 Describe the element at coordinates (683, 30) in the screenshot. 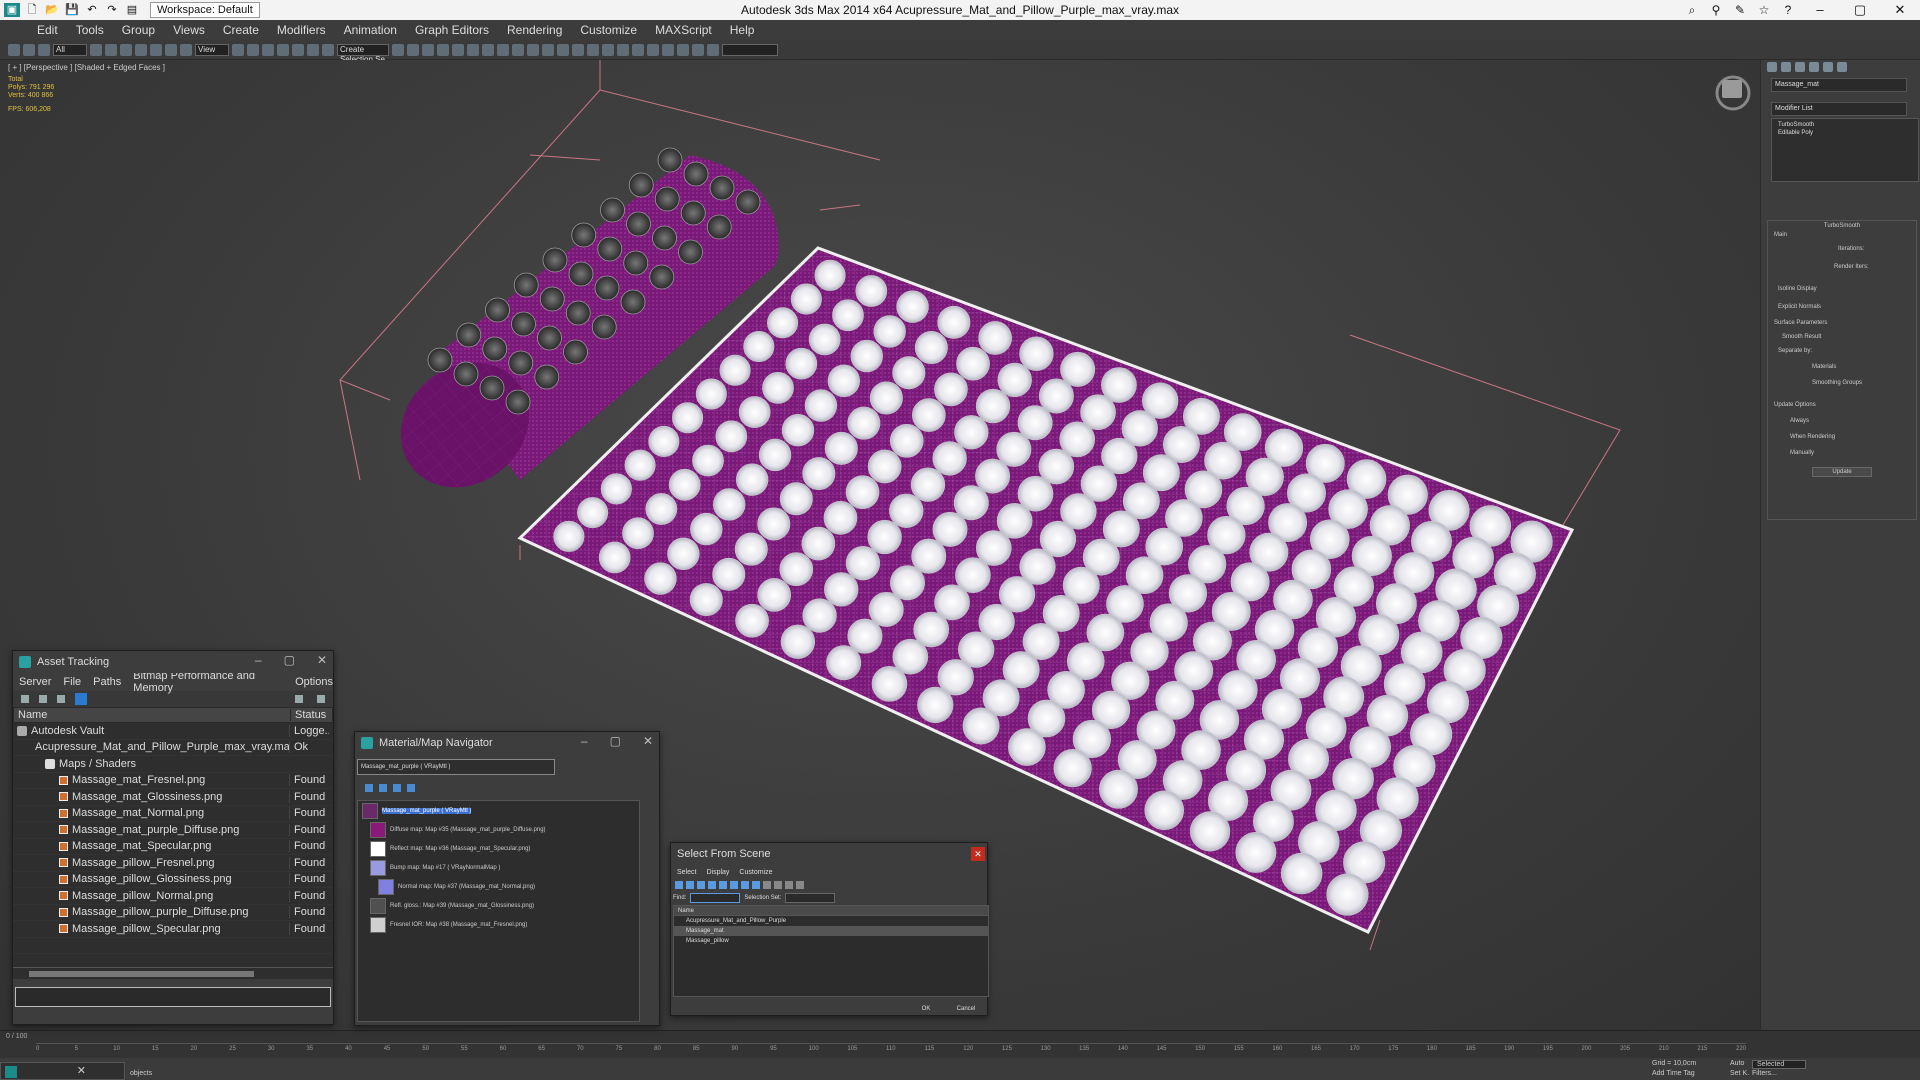

I see `menu-maxscript: MAXScript` at that location.